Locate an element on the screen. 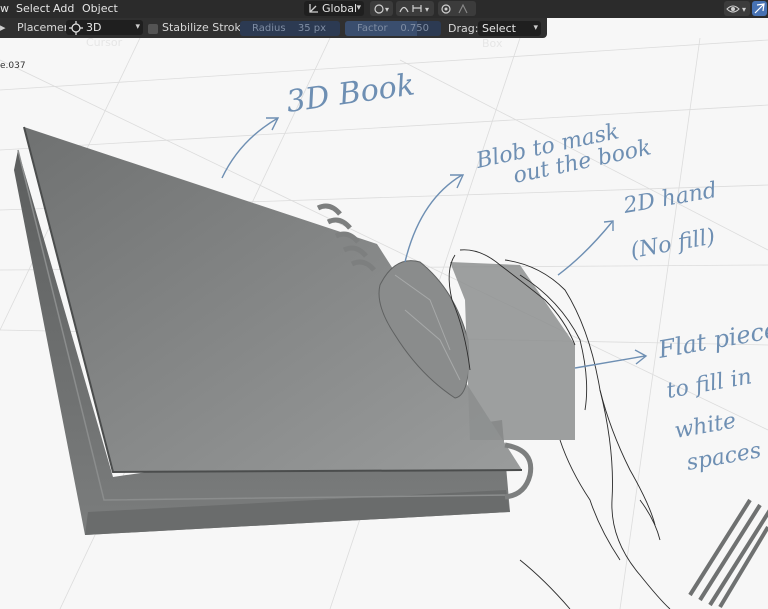 This screenshot has width=768, height=609. note-3d-book: 3D Book is located at coordinates (350, 93).